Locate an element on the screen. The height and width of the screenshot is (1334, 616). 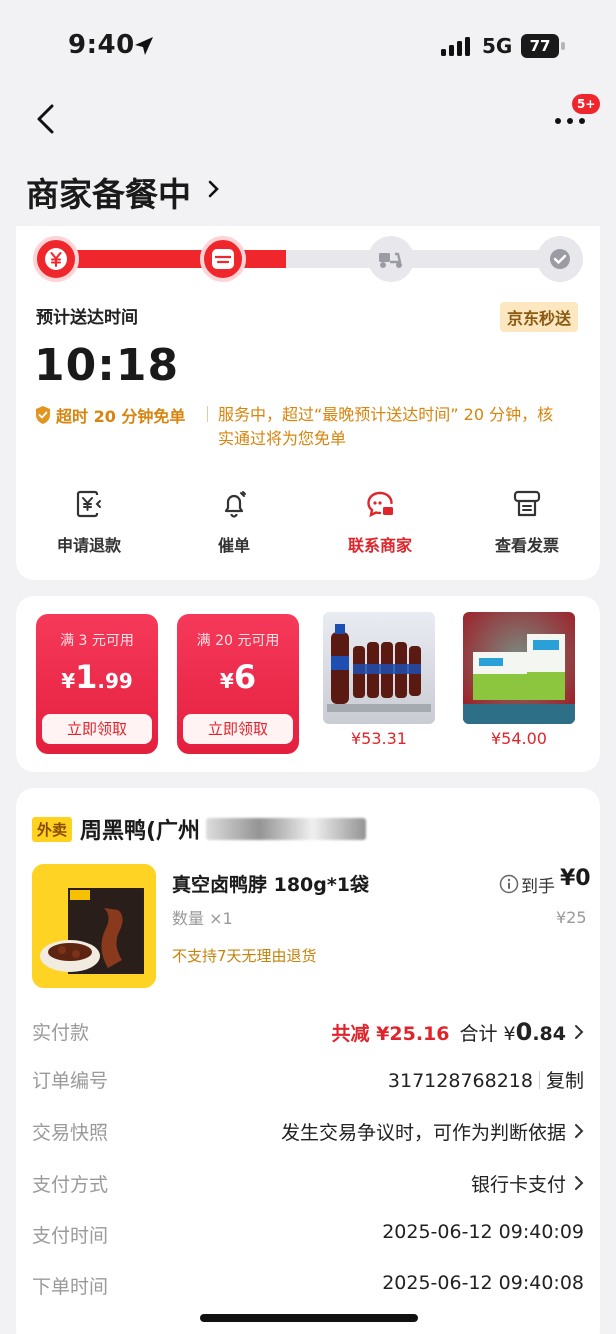
step-preparing-node is located at coordinates (223, 259).